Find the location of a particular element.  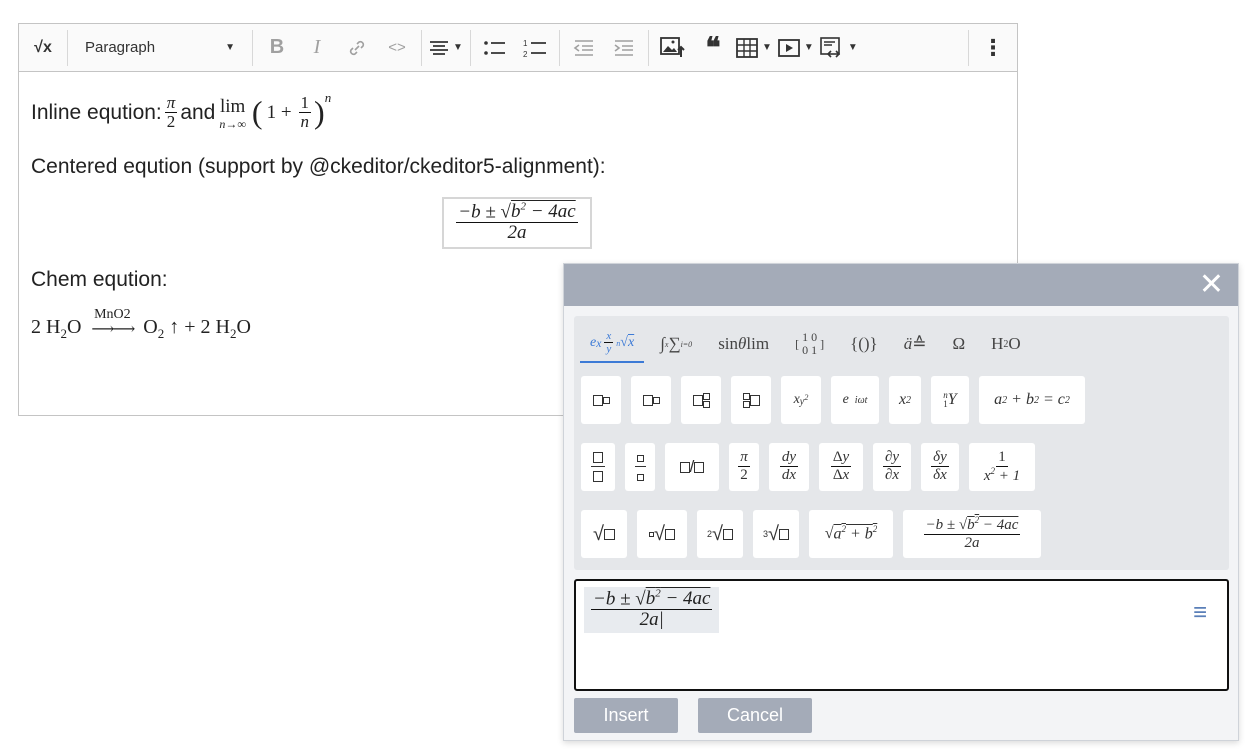

link-icon is located at coordinates (357, 47).